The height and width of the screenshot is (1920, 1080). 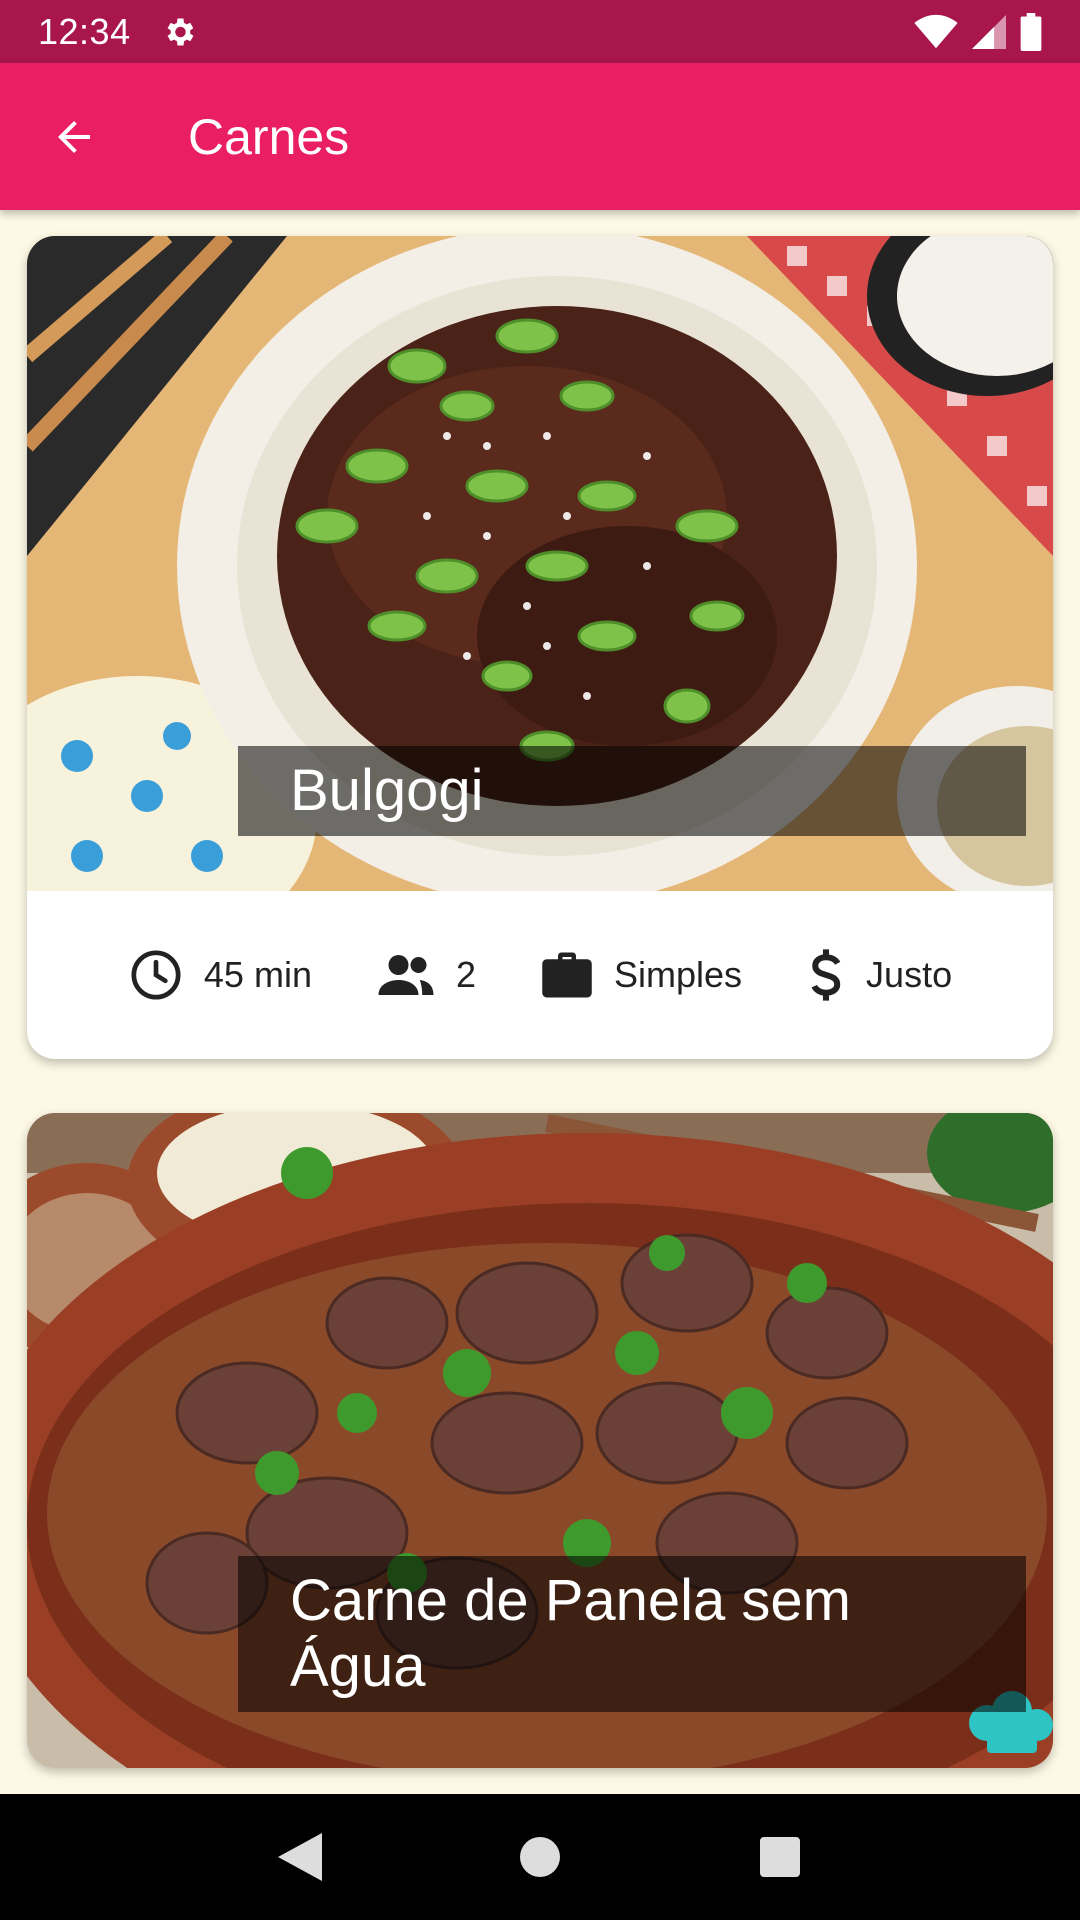 What do you see at coordinates (257, 974) in the screenshot?
I see `time-text: 45 min` at bounding box center [257, 974].